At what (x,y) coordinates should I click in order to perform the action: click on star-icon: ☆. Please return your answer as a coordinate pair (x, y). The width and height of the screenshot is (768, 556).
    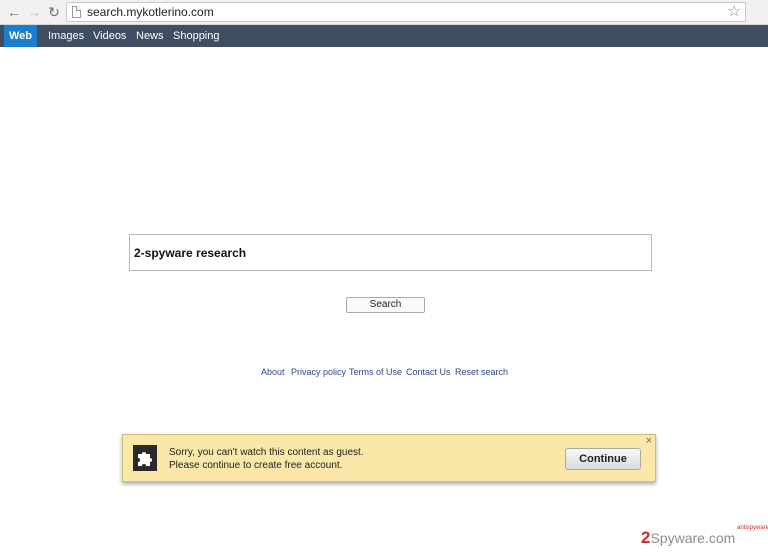
    Looking at the image, I should click on (734, 12).